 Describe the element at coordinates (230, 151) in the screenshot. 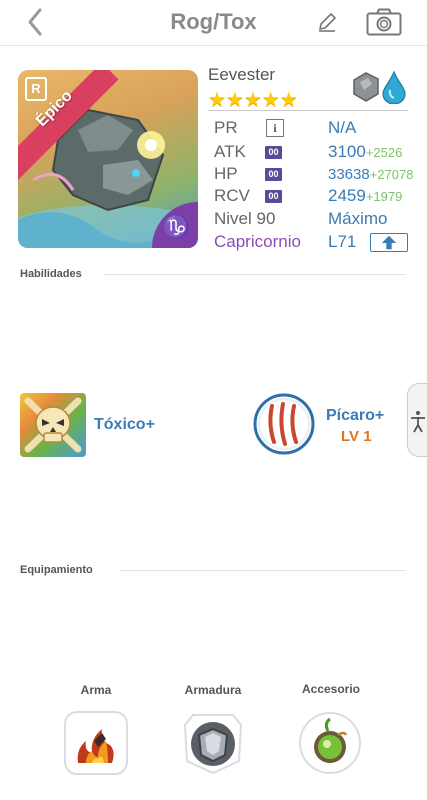

I see `stat-label: ATK` at that location.